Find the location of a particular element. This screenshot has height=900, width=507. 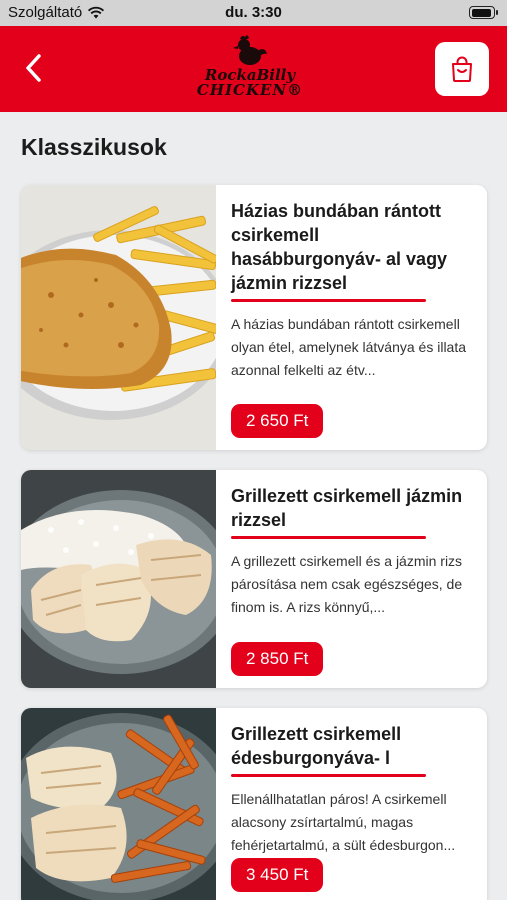

status-bar: Szolgáltató du. 3:30 is located at coordinates (253, 13).